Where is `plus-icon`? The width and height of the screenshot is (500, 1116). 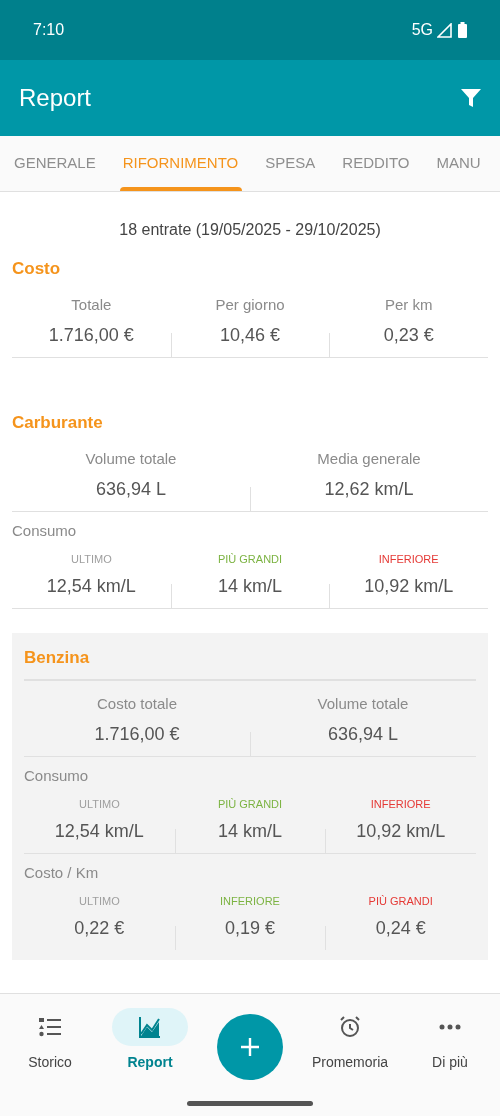 plus-icon is located at coordinates (250, 1047).